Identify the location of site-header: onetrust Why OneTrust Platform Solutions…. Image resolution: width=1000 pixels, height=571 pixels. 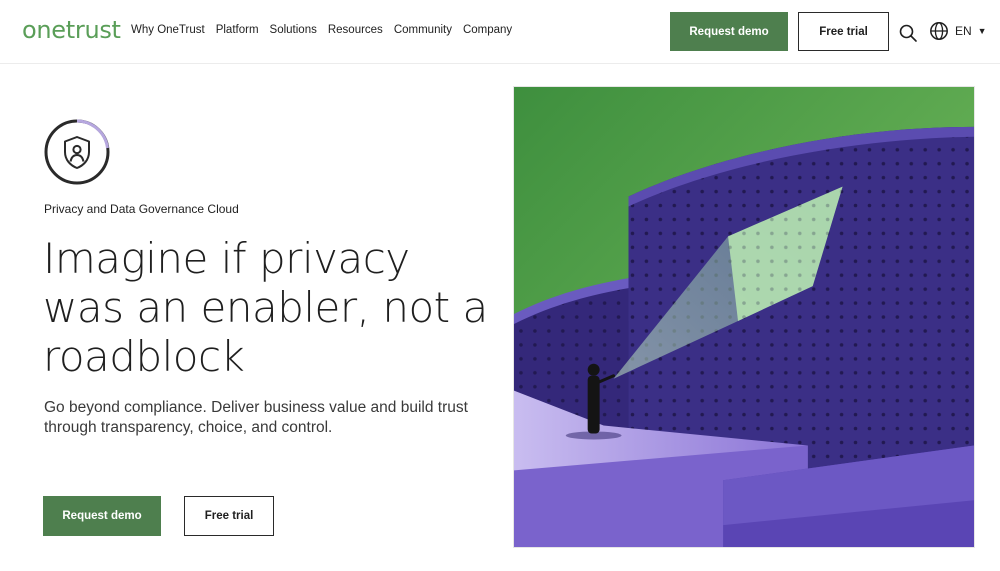
(500, 32).